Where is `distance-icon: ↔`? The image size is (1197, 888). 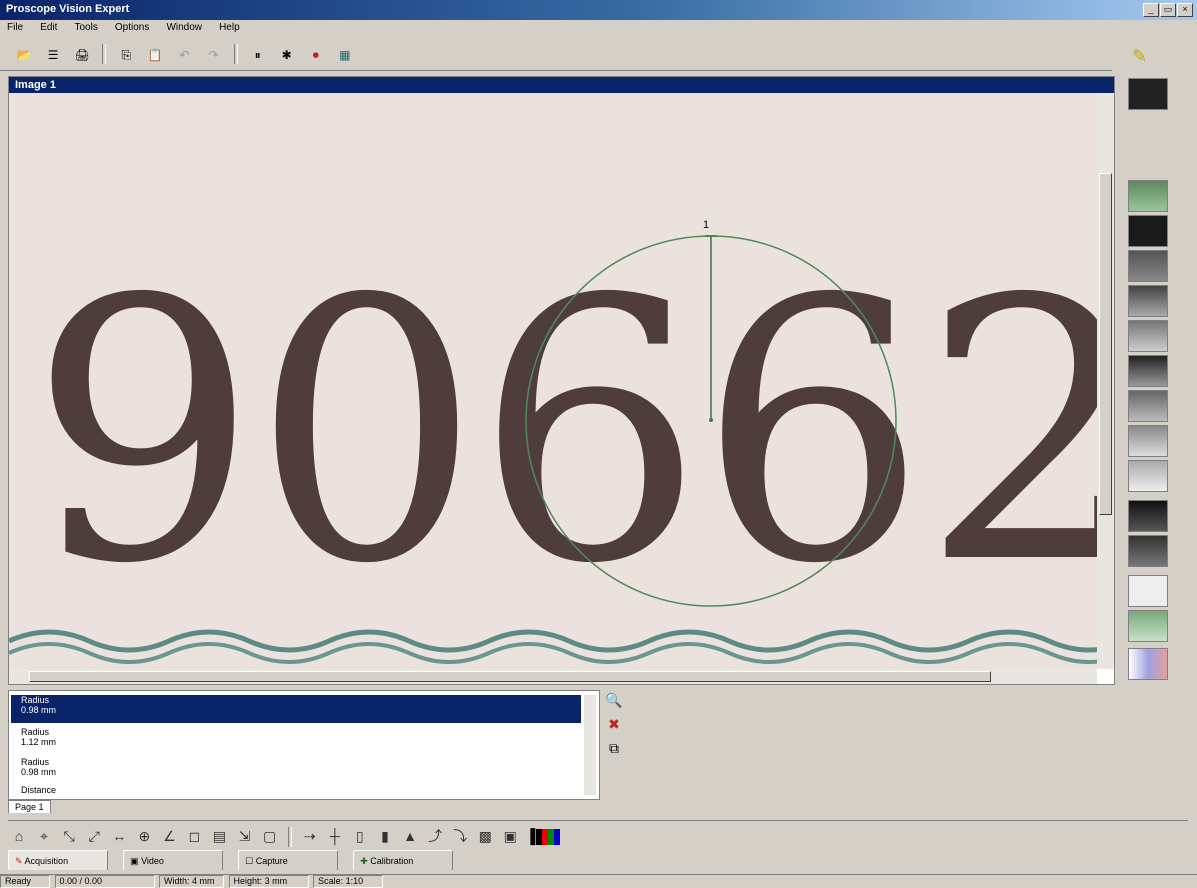
distance-icon: ↔ is located at coordinates (119, 836).